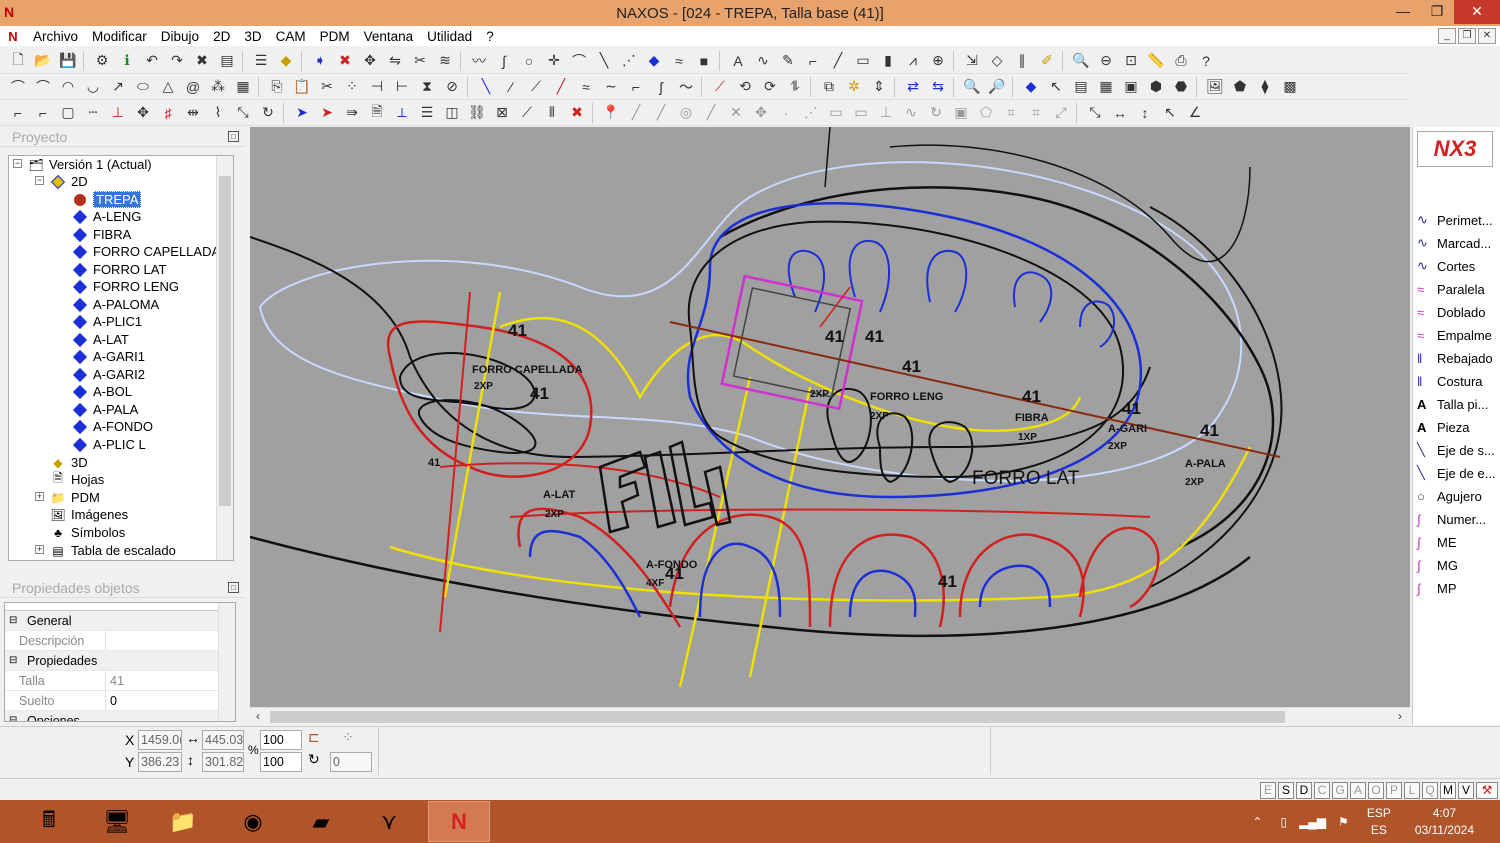 Image resolution: width=1500 pixels, height=843 pixels. Describe the element at coordinates (679, 61) in the screenshot. I see `zigzag-icon: ≈` at that location.